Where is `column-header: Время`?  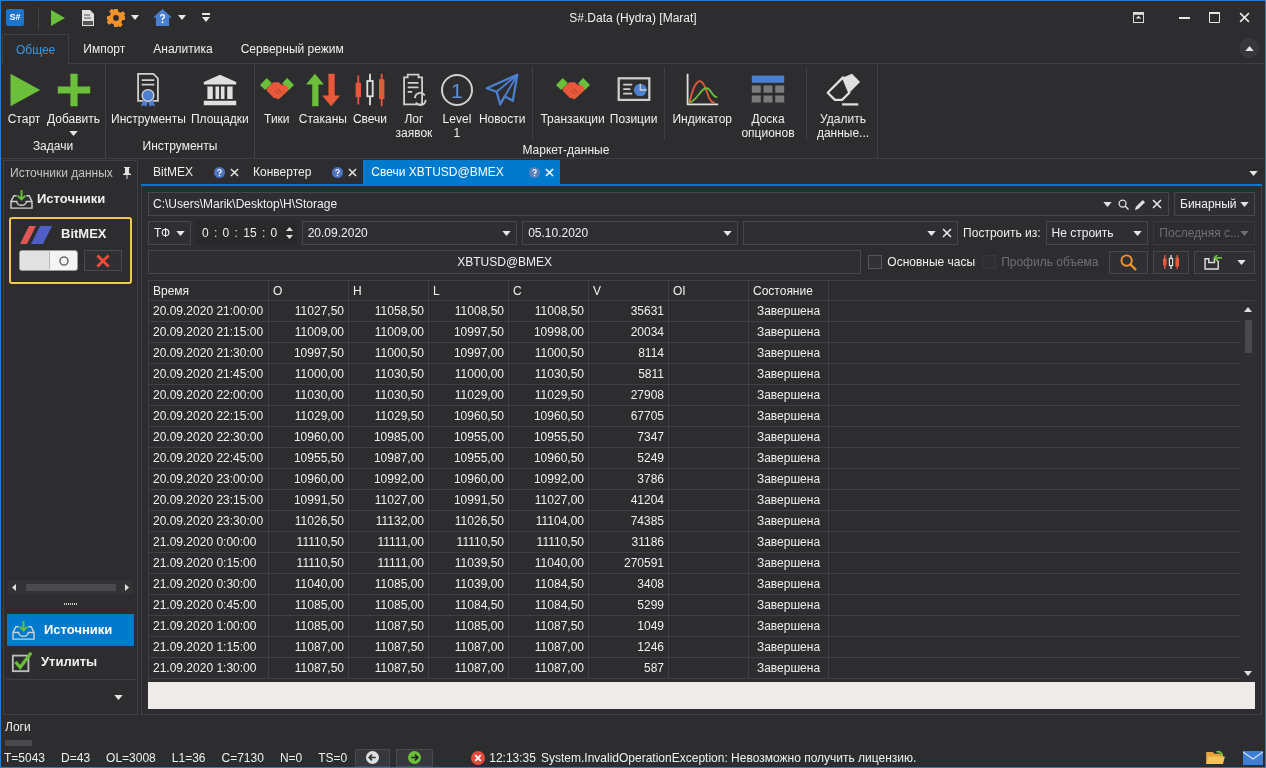
column-header: Время is located at coordinates (209, 290).